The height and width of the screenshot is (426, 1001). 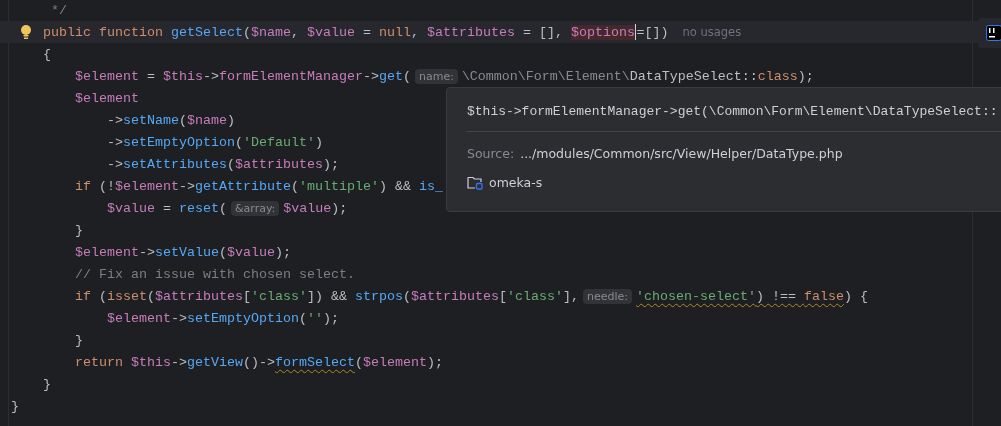 I want to click on code-text: $value);, so click(x=315, y=208).